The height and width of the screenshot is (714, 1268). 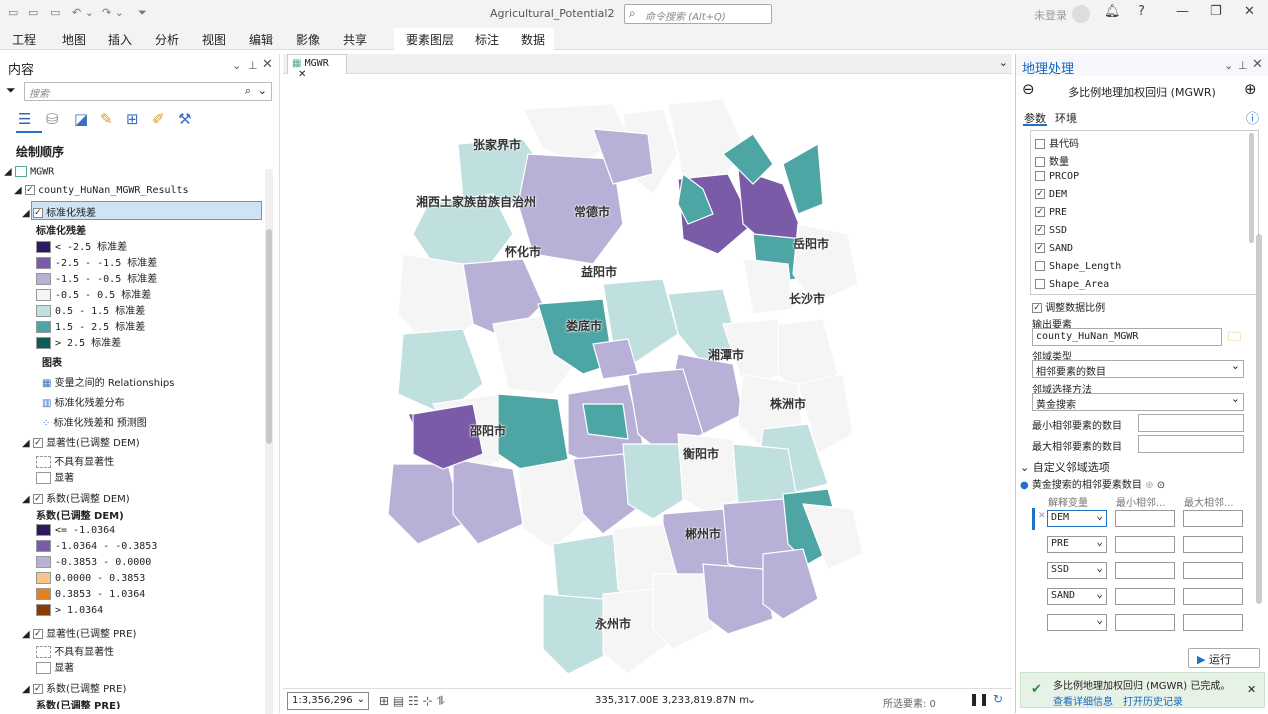 What do you see at coordinates (1216, 11) in the screenshot?
I see `restore-icon: ❐` at bounding box center [1216, 11].